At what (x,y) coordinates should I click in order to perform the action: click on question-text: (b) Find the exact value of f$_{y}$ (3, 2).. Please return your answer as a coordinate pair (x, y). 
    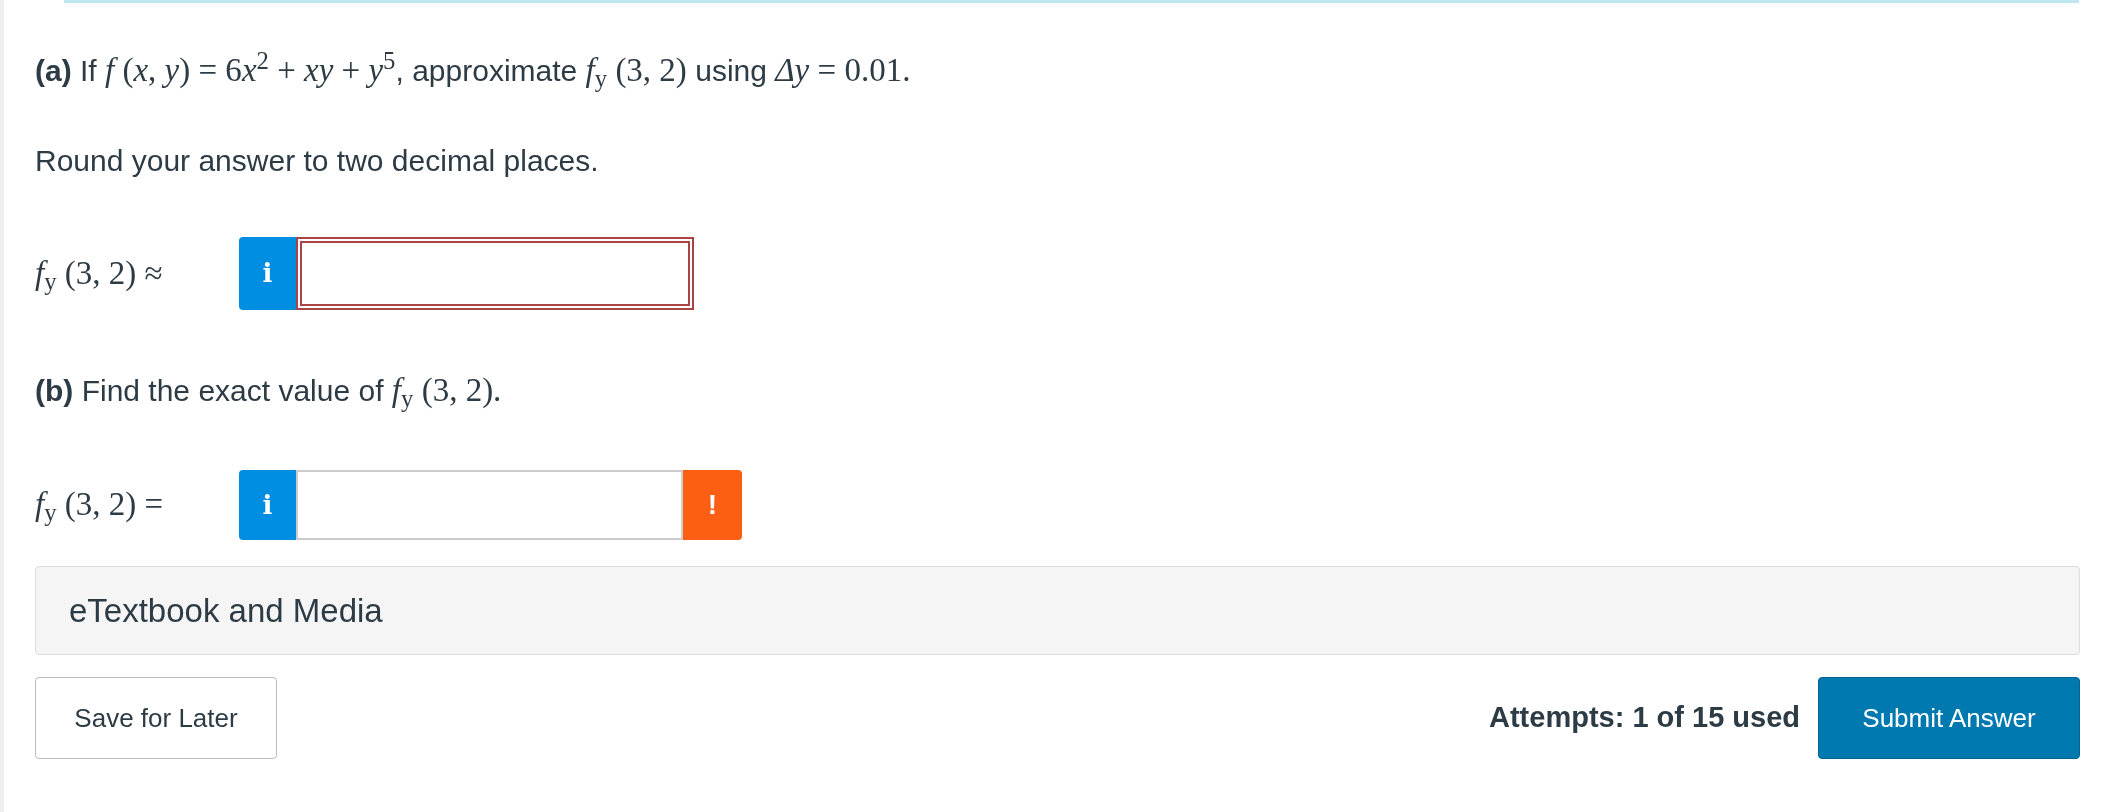
    Looking at the image, I should click on (269, 393).